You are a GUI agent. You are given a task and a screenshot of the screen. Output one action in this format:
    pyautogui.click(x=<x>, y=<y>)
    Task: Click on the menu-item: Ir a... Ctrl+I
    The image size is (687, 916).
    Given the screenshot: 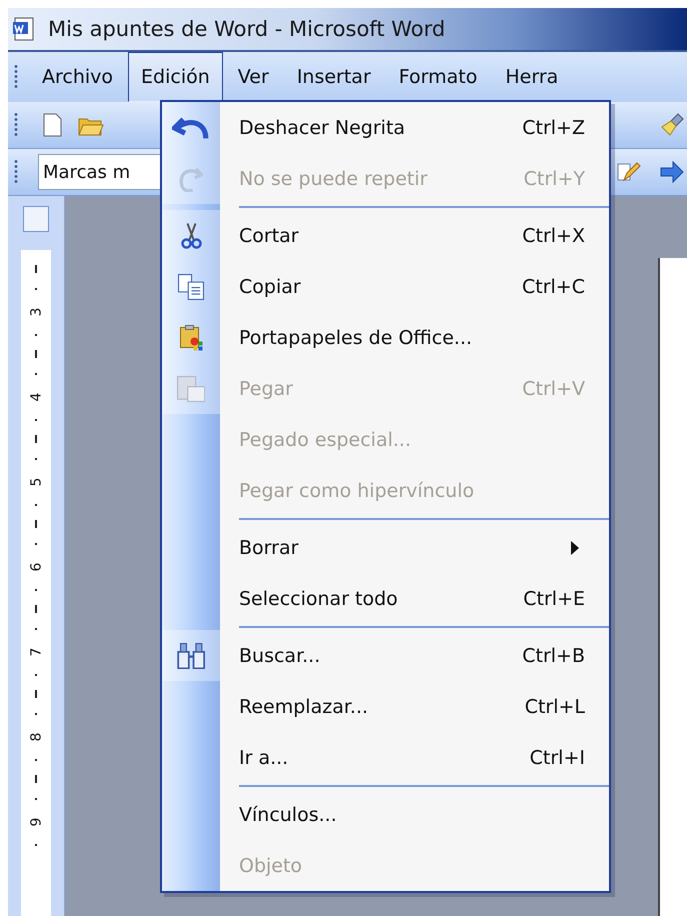 What is the action you would take?
    pyautogui.click(x=385, y=757)
    